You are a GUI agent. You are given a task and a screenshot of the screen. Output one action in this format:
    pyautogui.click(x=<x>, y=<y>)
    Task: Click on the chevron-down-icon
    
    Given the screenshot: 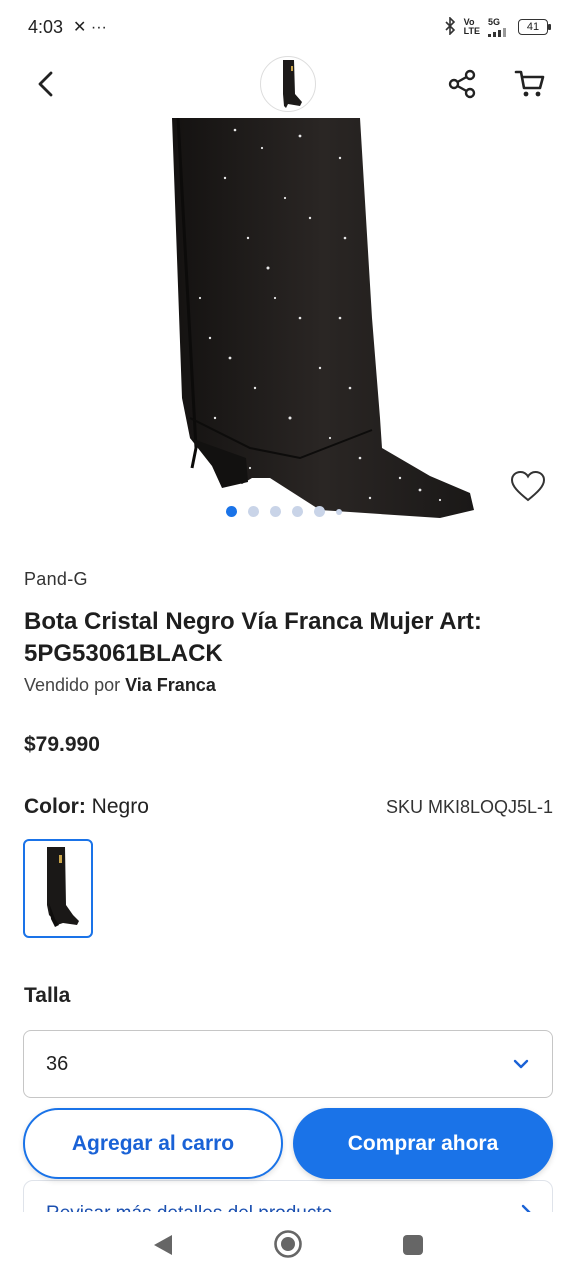 What is the action you would take?
    pyautogui.click(x=521, y=1064)
    